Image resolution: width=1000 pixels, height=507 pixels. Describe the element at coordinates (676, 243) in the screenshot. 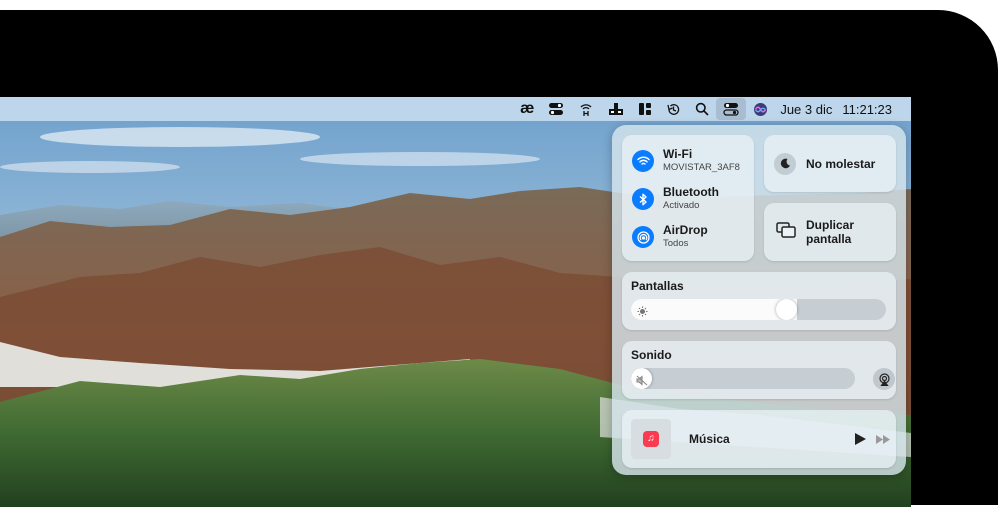

I see `airdrop-status: Todos` at that location.